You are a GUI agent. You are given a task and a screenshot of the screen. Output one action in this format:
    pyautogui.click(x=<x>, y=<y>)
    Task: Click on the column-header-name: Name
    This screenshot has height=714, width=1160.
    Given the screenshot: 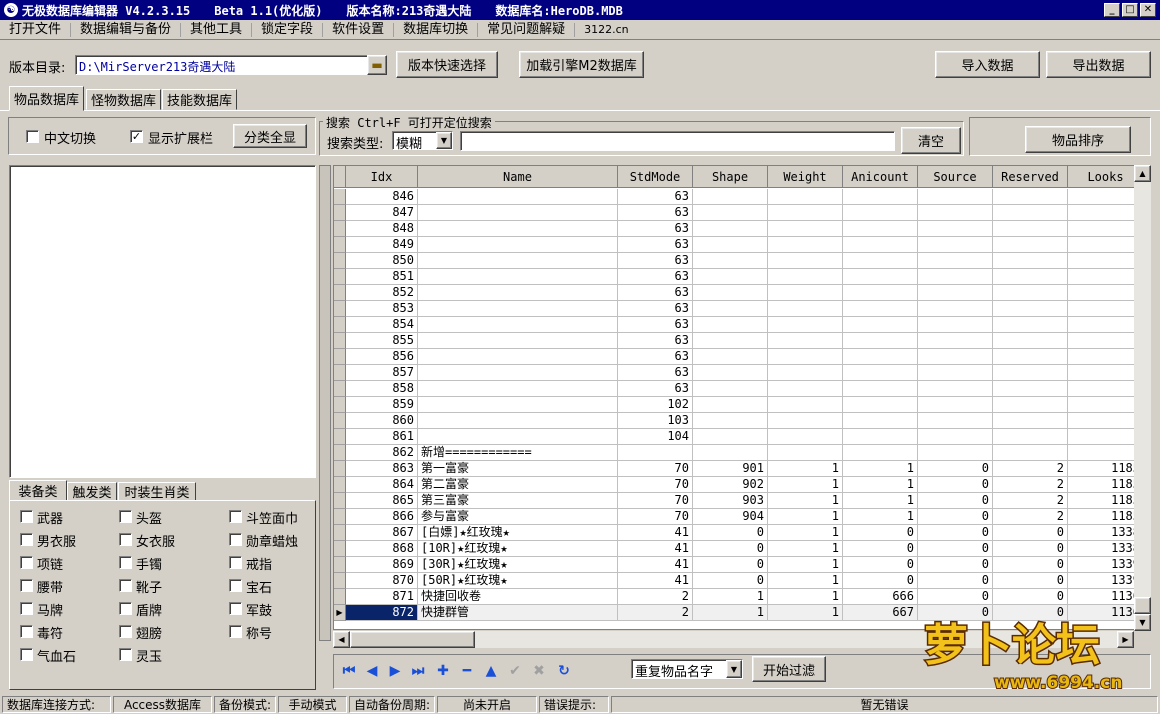 What is the action you would take?
    pyautogui.click(x=518, y=177)
    